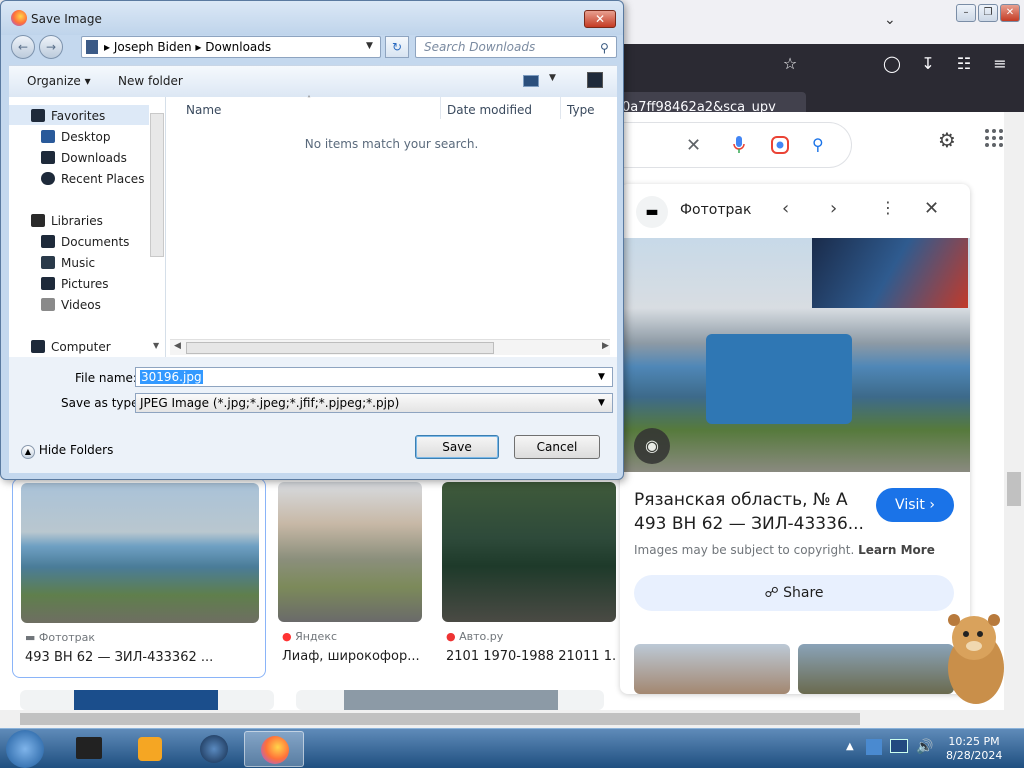  I want to click on file-hscroll-thumb, so click(340, 348).